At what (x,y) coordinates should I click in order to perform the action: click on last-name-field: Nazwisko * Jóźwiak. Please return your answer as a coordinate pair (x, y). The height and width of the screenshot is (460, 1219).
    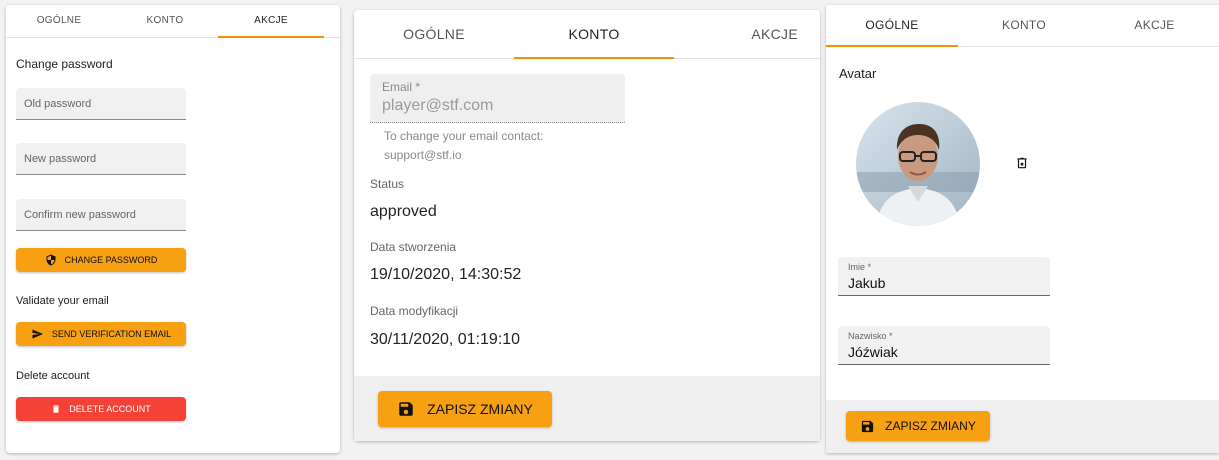
    Looking at the image, I should click on (944, 345).